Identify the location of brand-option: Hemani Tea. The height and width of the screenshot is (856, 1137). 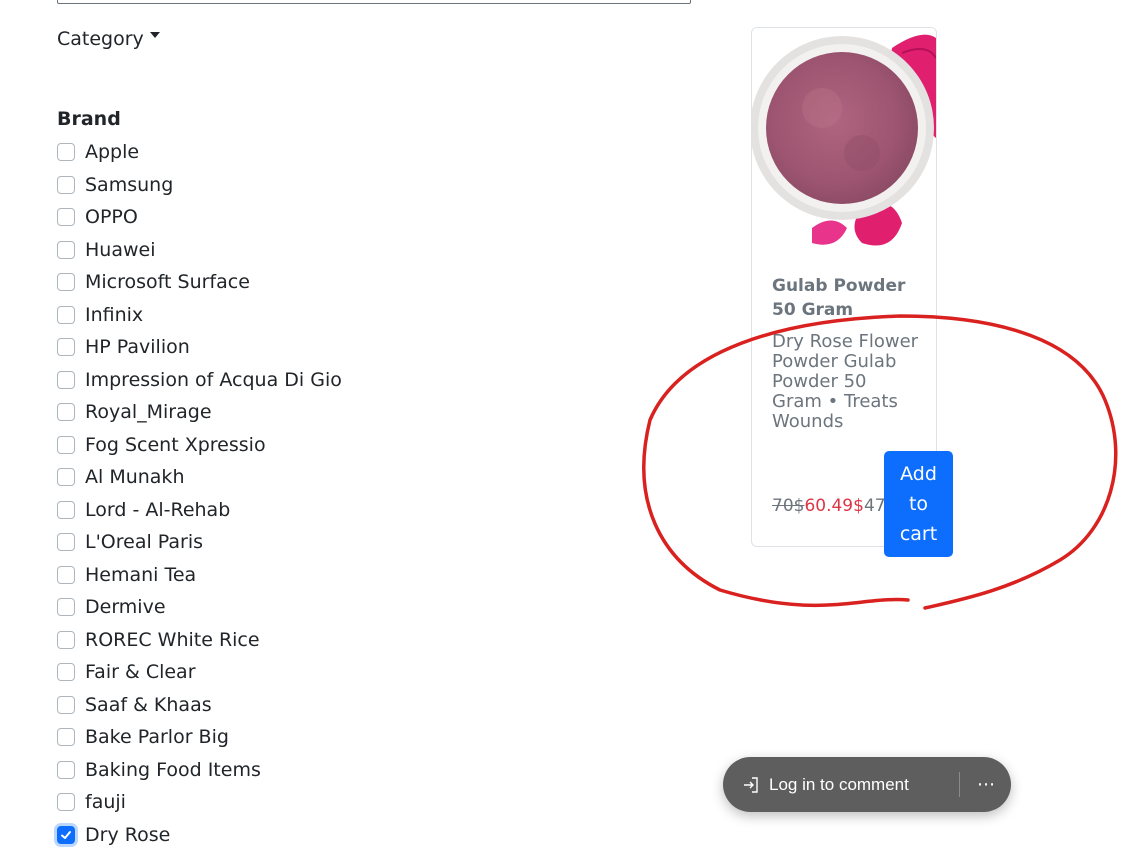
(199, 575).